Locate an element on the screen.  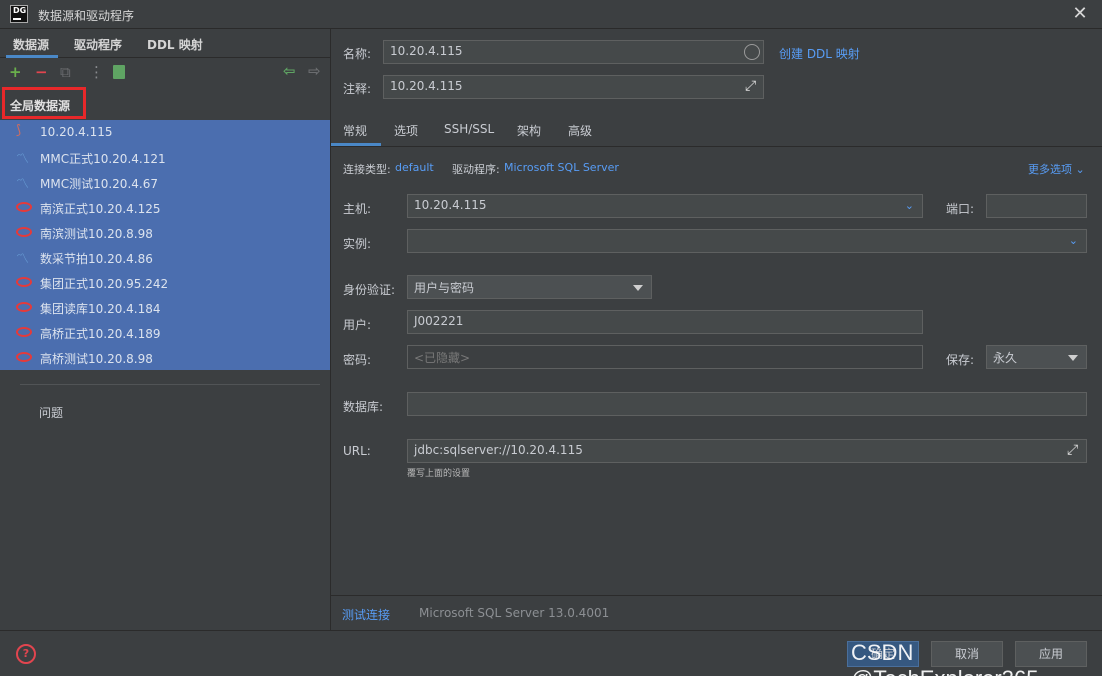
color-circle-icon is located at coordinates (752, 52).